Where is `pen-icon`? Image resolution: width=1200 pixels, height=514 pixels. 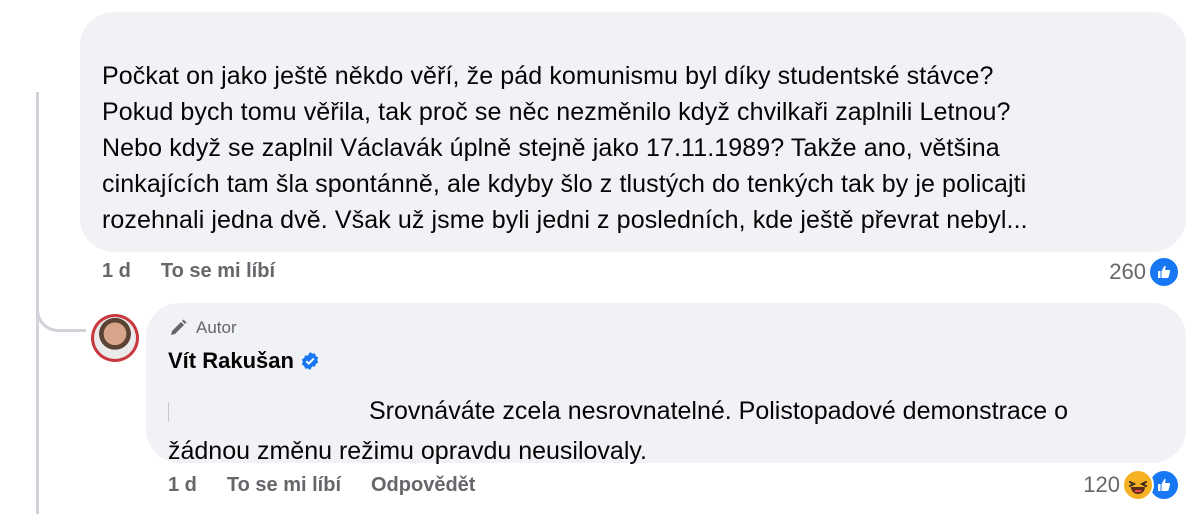 pen-icon is located at coordinates (179, 327).